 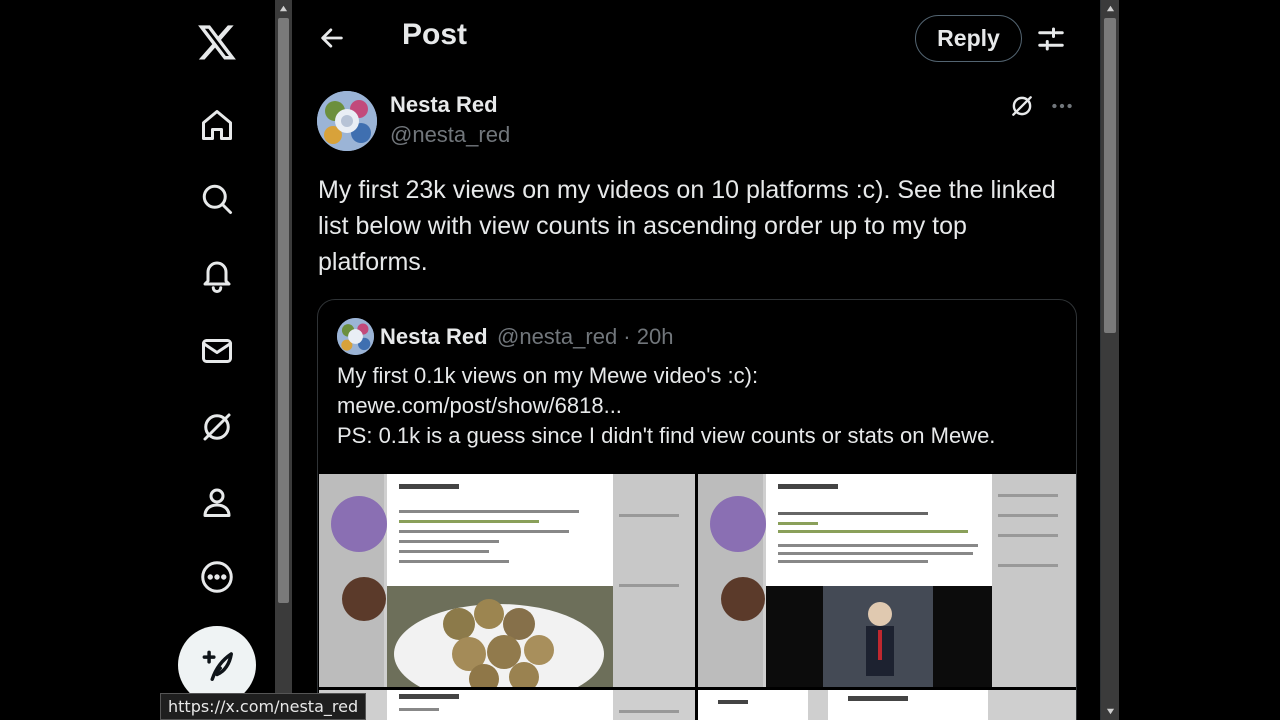 What do you see at coordinates (217, 351) in the screenshot?
I see `messages-icon` at bounding box center [217, 351].